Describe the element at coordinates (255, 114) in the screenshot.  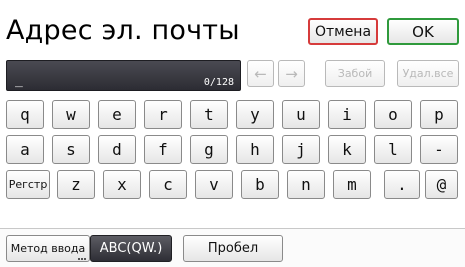
I see `key-y: y` at that location.